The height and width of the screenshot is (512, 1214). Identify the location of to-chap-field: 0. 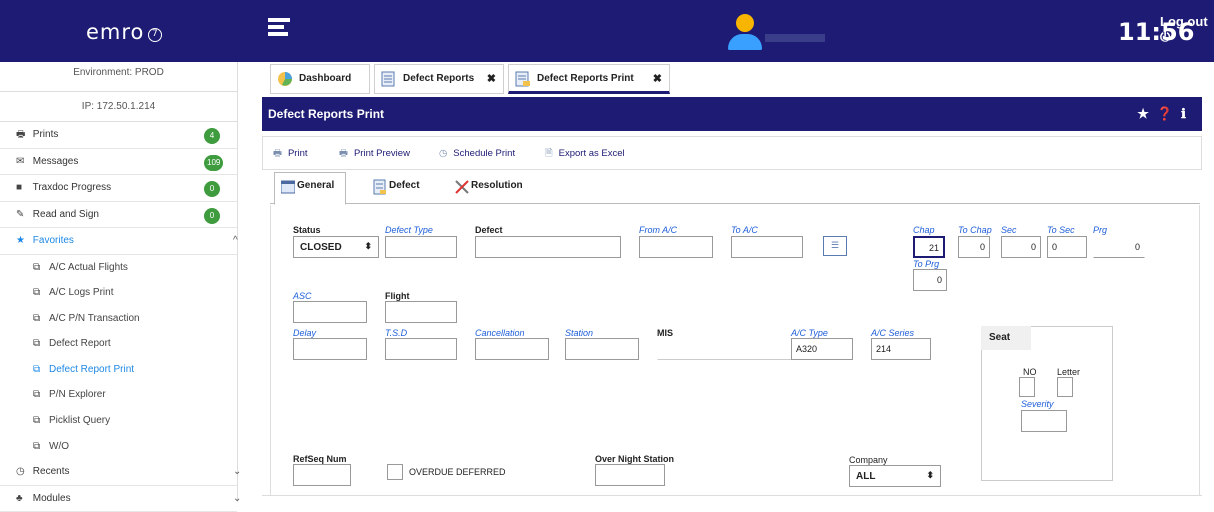
(974, 247).